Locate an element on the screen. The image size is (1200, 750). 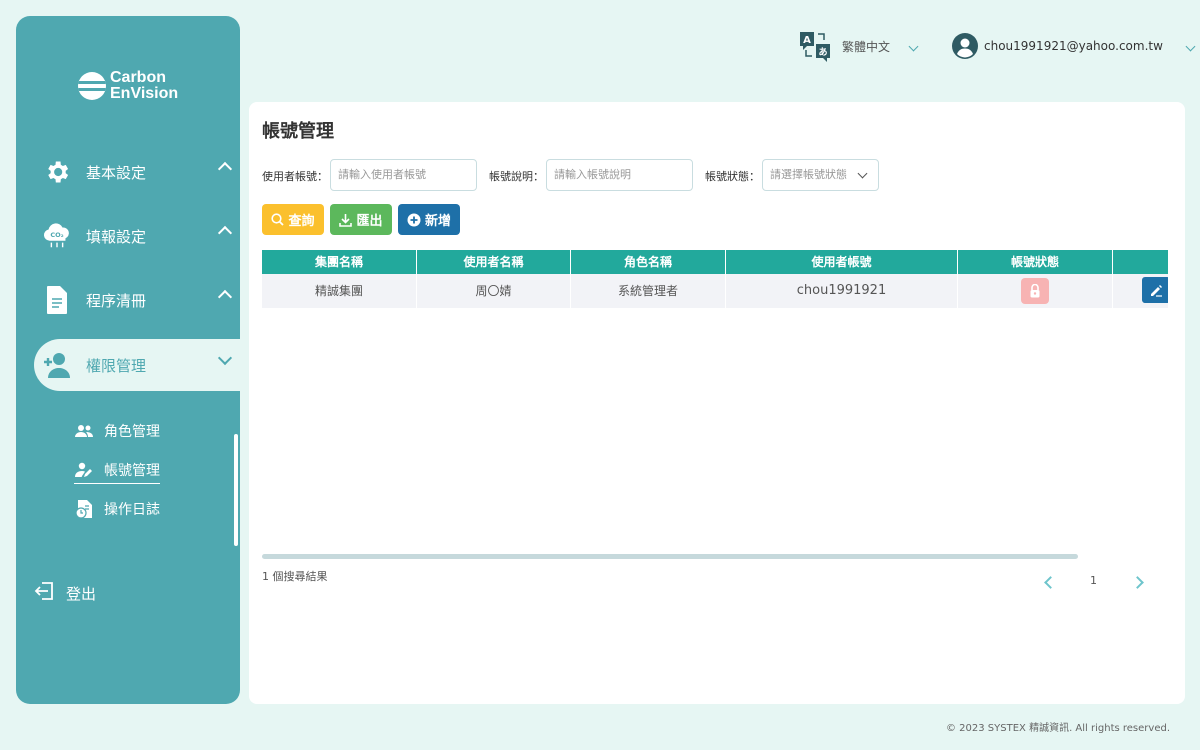
header-status: 帳號狀態 is located at coordinates (1035, 262).